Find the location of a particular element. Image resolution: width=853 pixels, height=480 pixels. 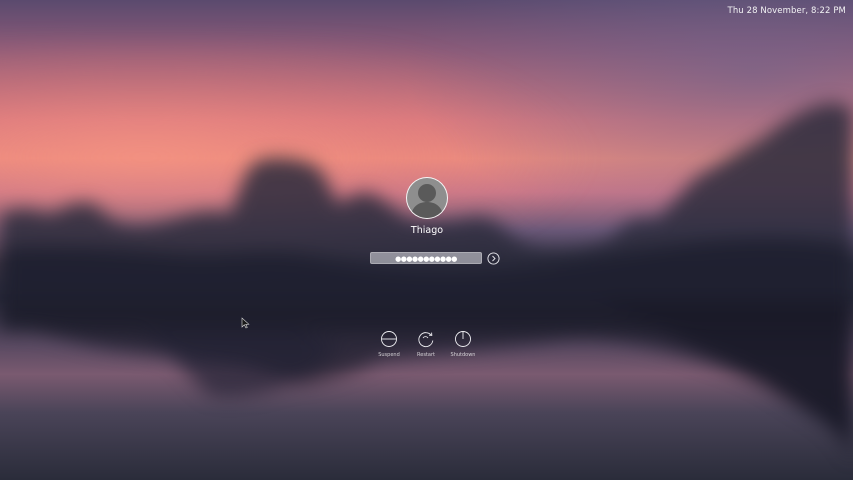

username: Thiago is located at coordinates (427, 230).